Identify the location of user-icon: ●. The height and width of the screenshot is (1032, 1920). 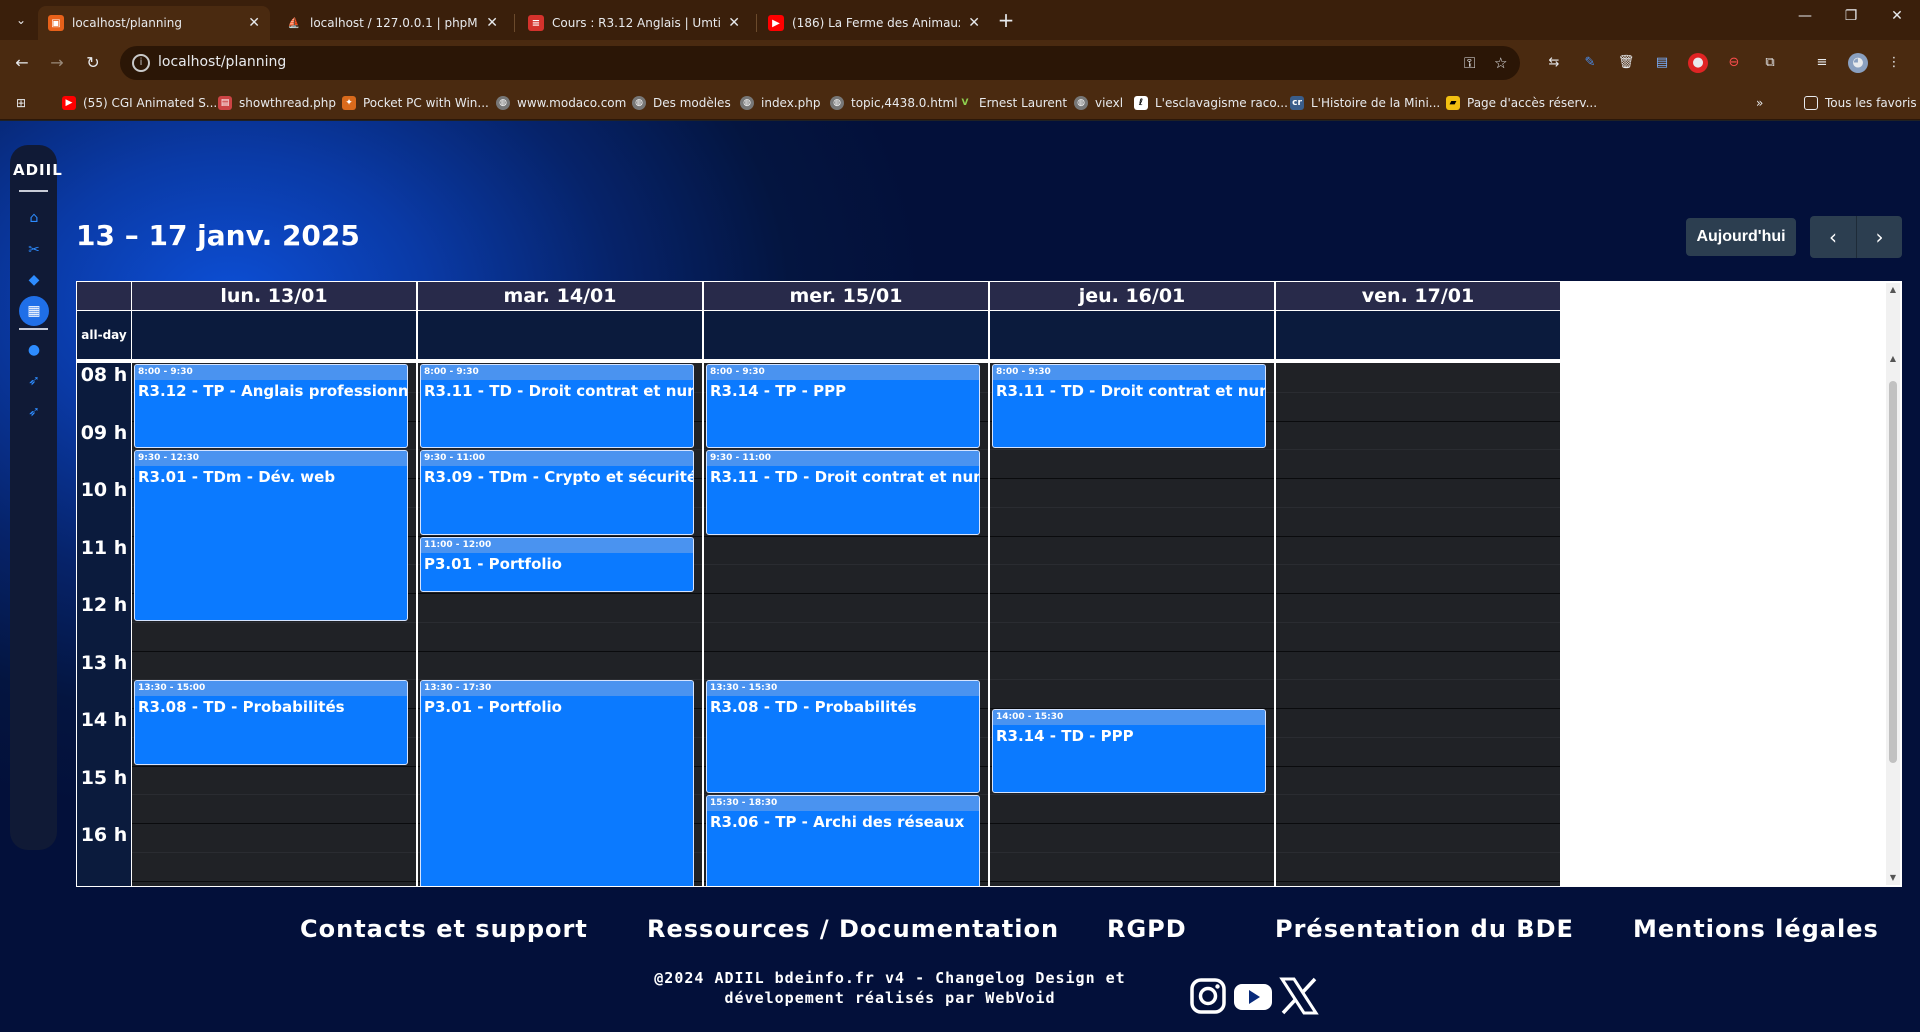
(34, 350).